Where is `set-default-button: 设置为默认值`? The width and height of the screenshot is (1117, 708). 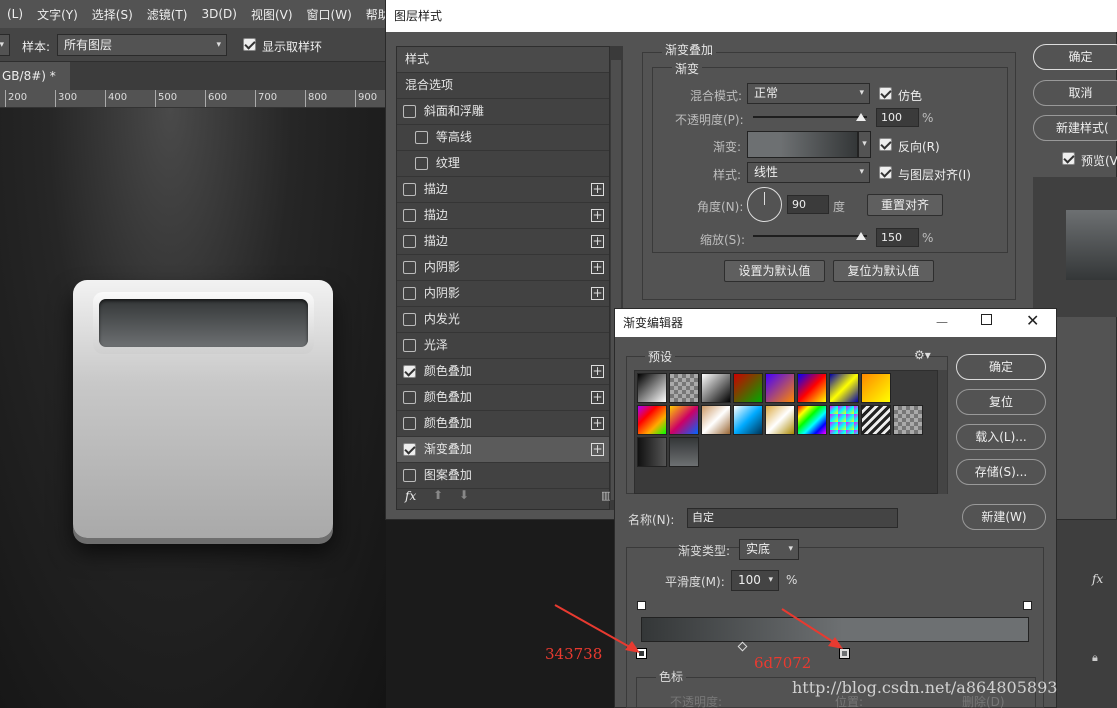 set-default-button: 设置为默认值 is located at coordinates (774, 271).